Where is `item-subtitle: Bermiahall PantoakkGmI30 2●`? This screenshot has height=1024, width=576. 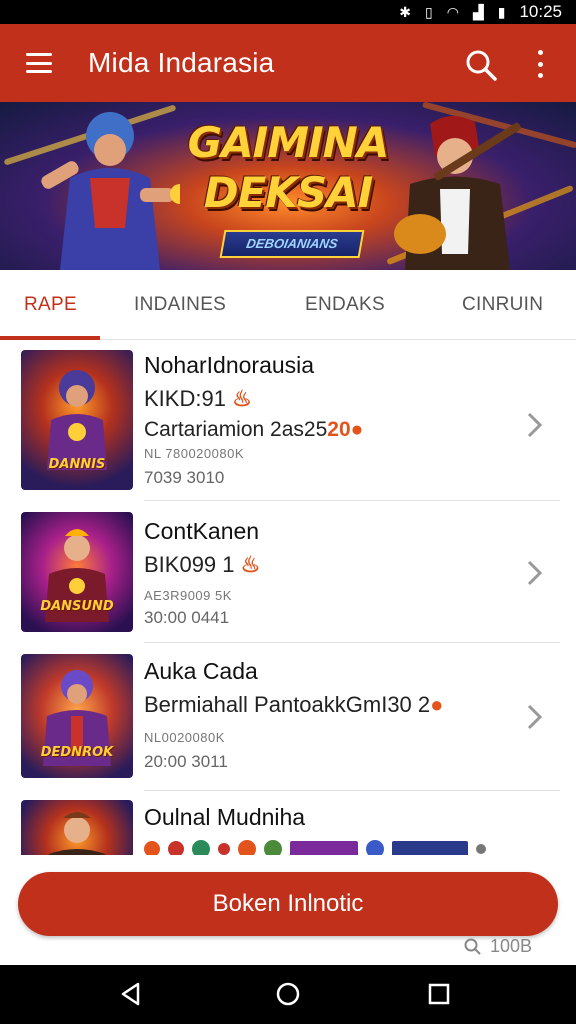
item-subtitle: Bermiahall PantoakkGmI30 2● is located at coordinates (294, 704).